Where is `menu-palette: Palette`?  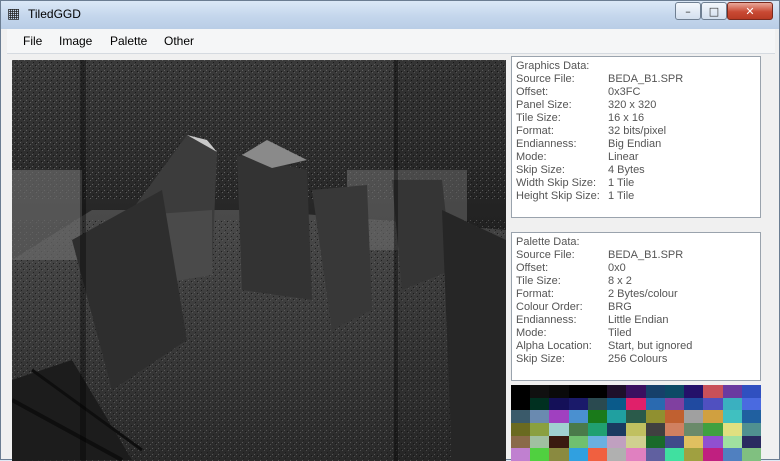 menu-palette: Palette is located at coordinates (128, 41).